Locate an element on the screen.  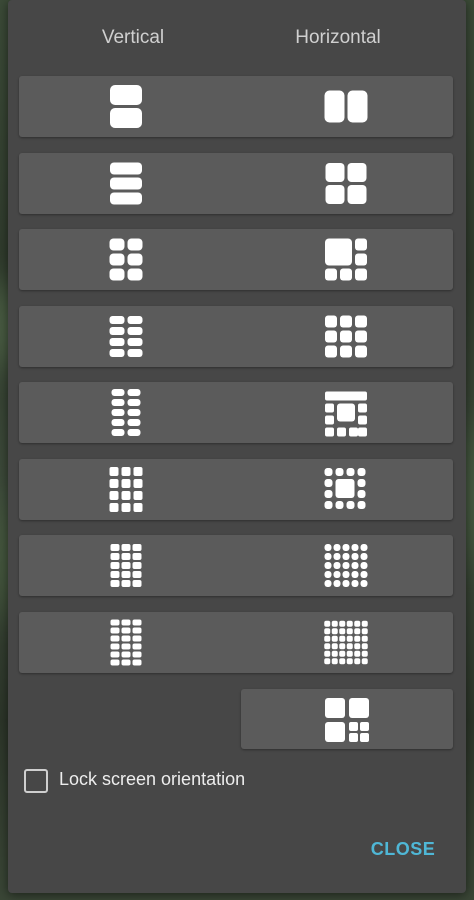
grid-2x3-icon is located at coordinates (126, 259).